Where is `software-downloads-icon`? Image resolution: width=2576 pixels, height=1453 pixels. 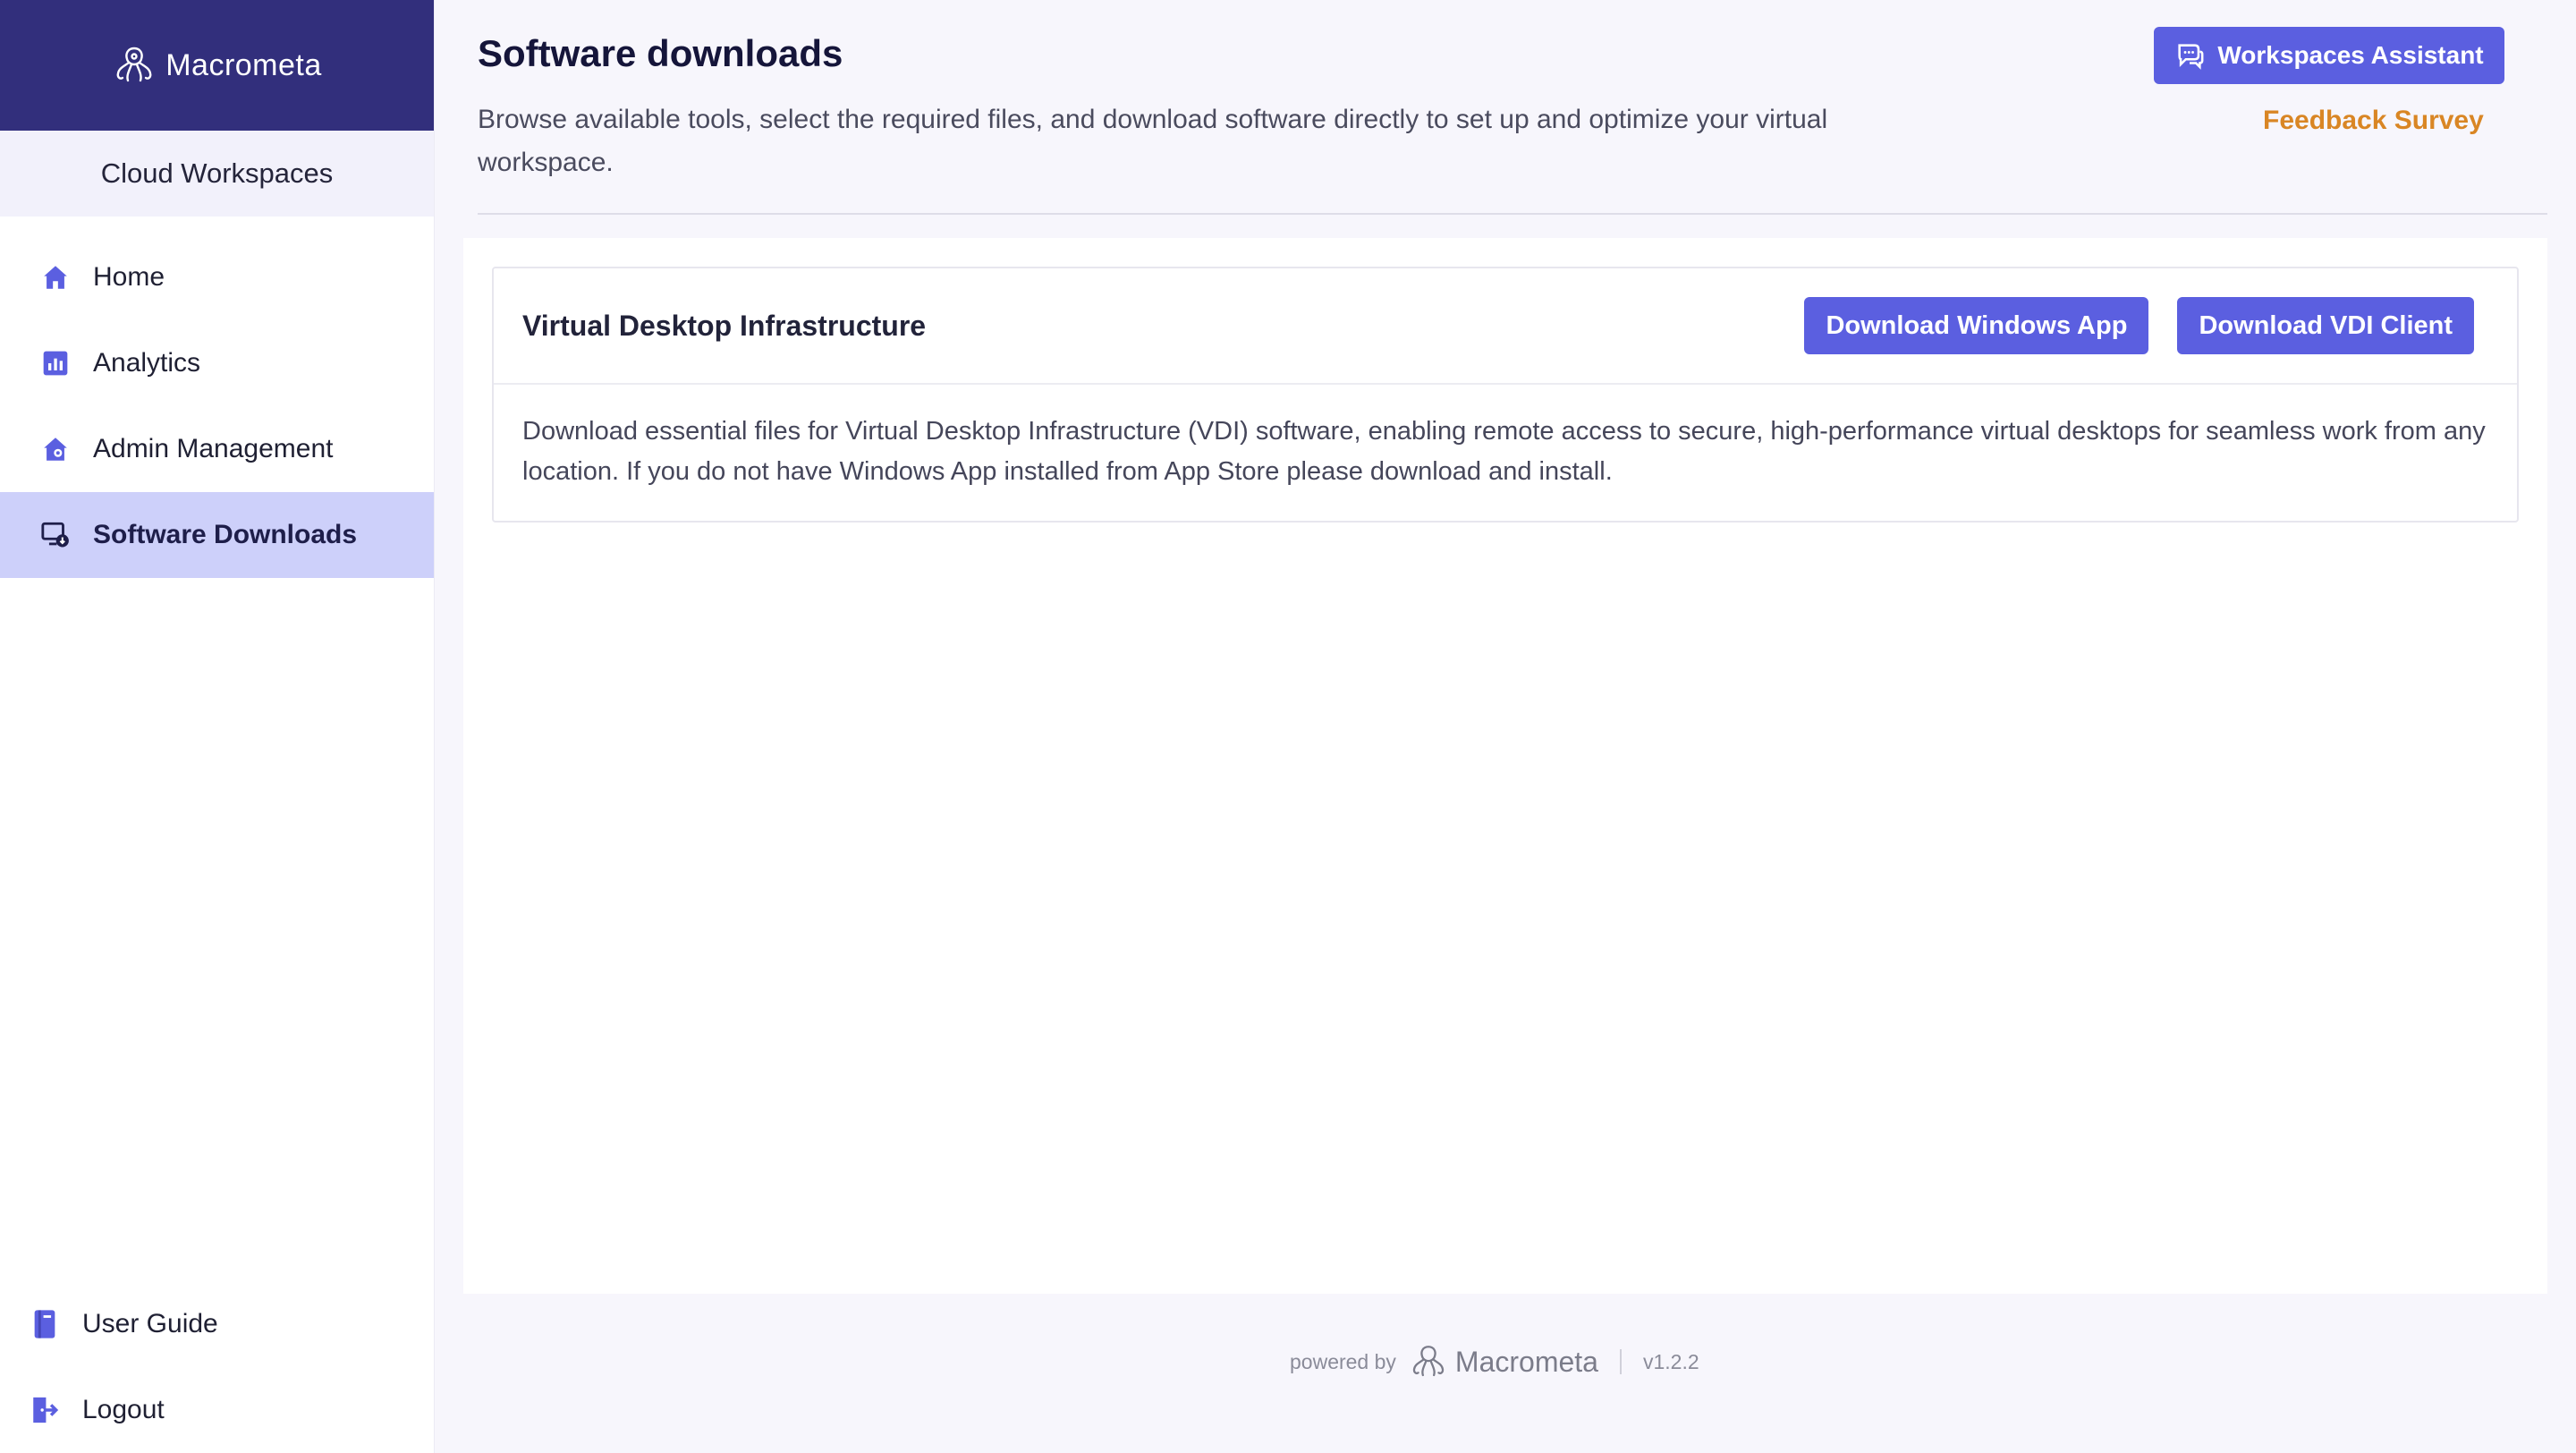 software-downloads-icon is located at coordinates (55, 535).